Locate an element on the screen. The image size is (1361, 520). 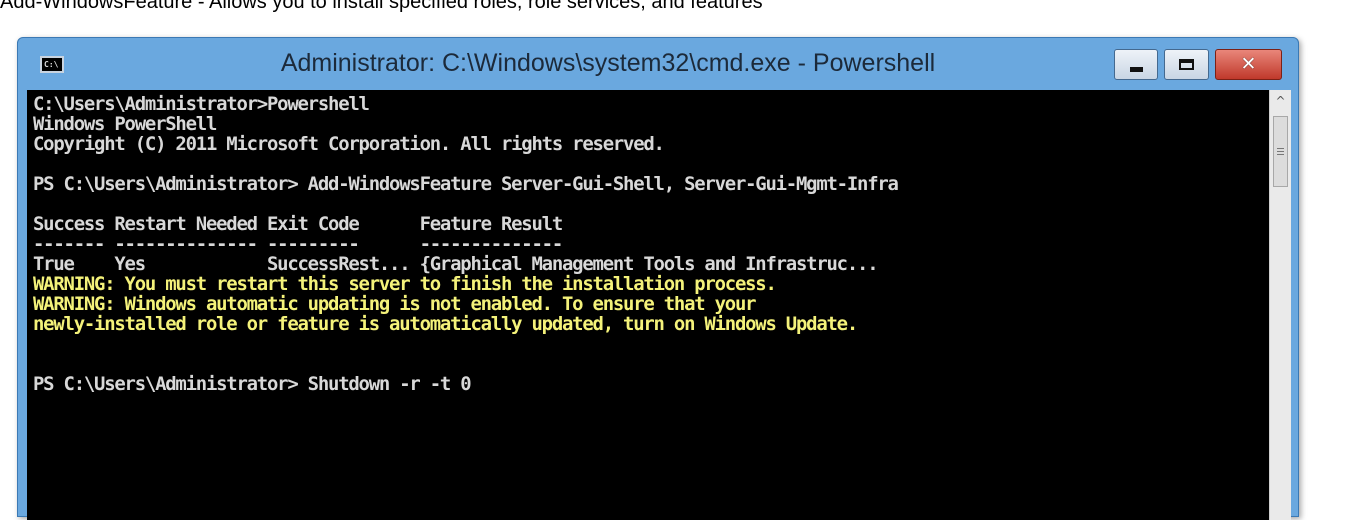
scroll-up-arrow-icon: ^ is located at coordinates (1280, 101).